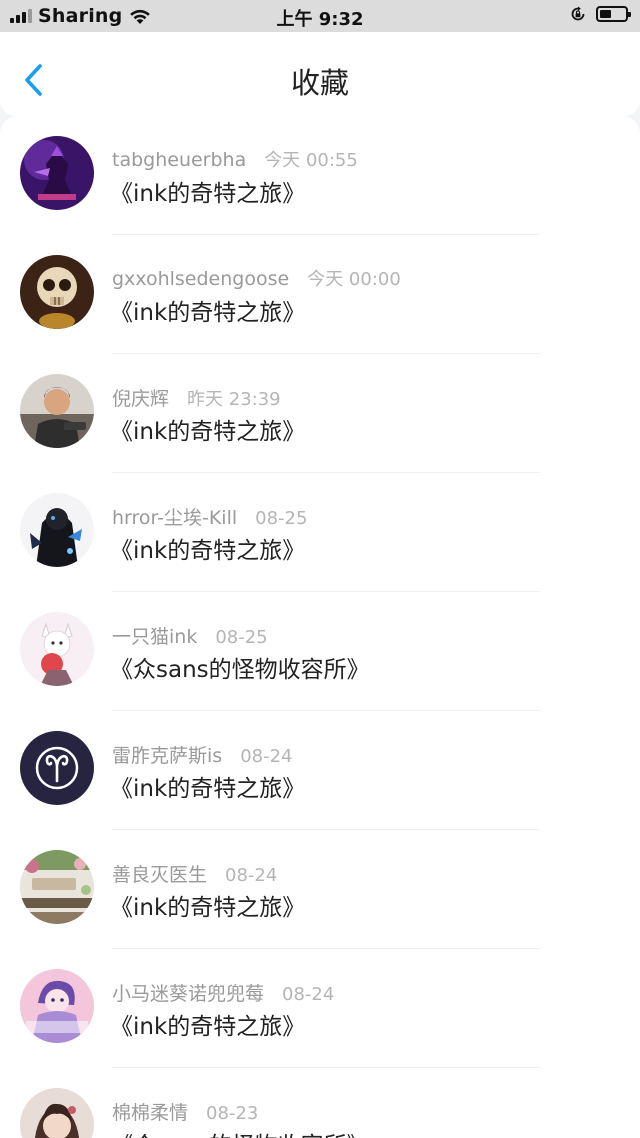  Describe the element at coordinates (320, 294) in the screenshot. I see `list-item: gxxohlsedengoose 今天 00:00 《ink的奇特之旅》` at that location.